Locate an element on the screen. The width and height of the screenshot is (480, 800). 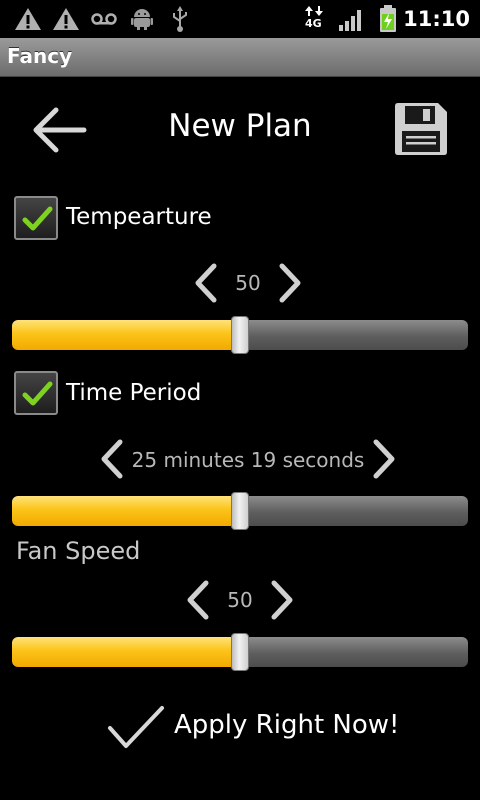
floppy-disk-icon is located at coordinates (421, 129).